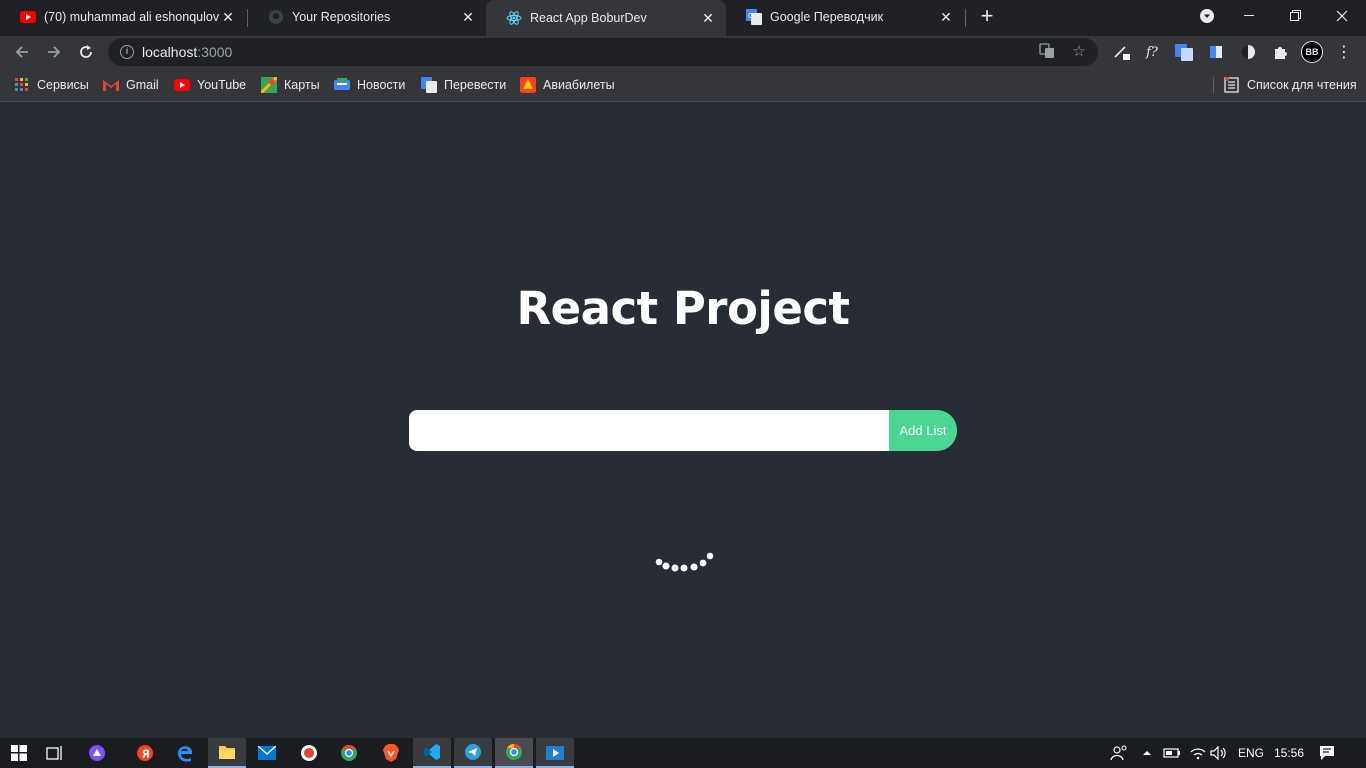  Describe the element at coordinates (579, 85) in the screenshot. I see `bookmark-label: Авиабилеты` at that location.